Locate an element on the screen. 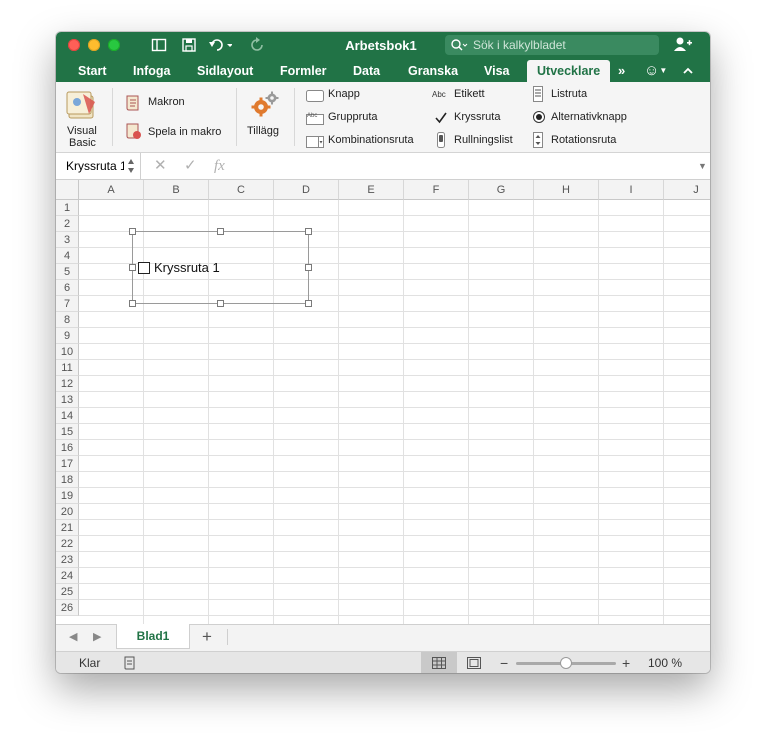 The height and width of the screenshot is (754, 766). add-ins-gear-icon is located at coordinates (265, 106).